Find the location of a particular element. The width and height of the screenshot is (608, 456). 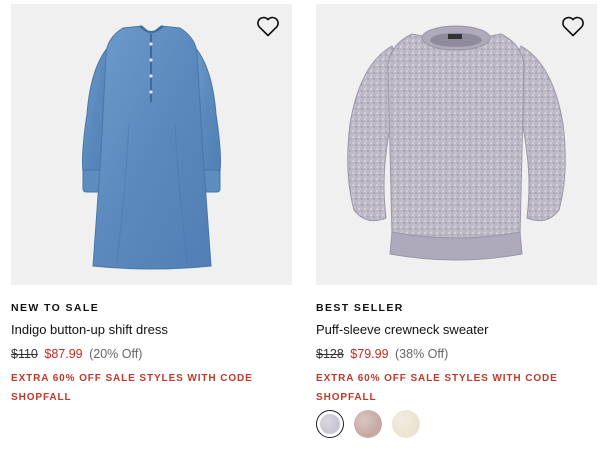

original-price: $110 is located at coordinates (24, 354).